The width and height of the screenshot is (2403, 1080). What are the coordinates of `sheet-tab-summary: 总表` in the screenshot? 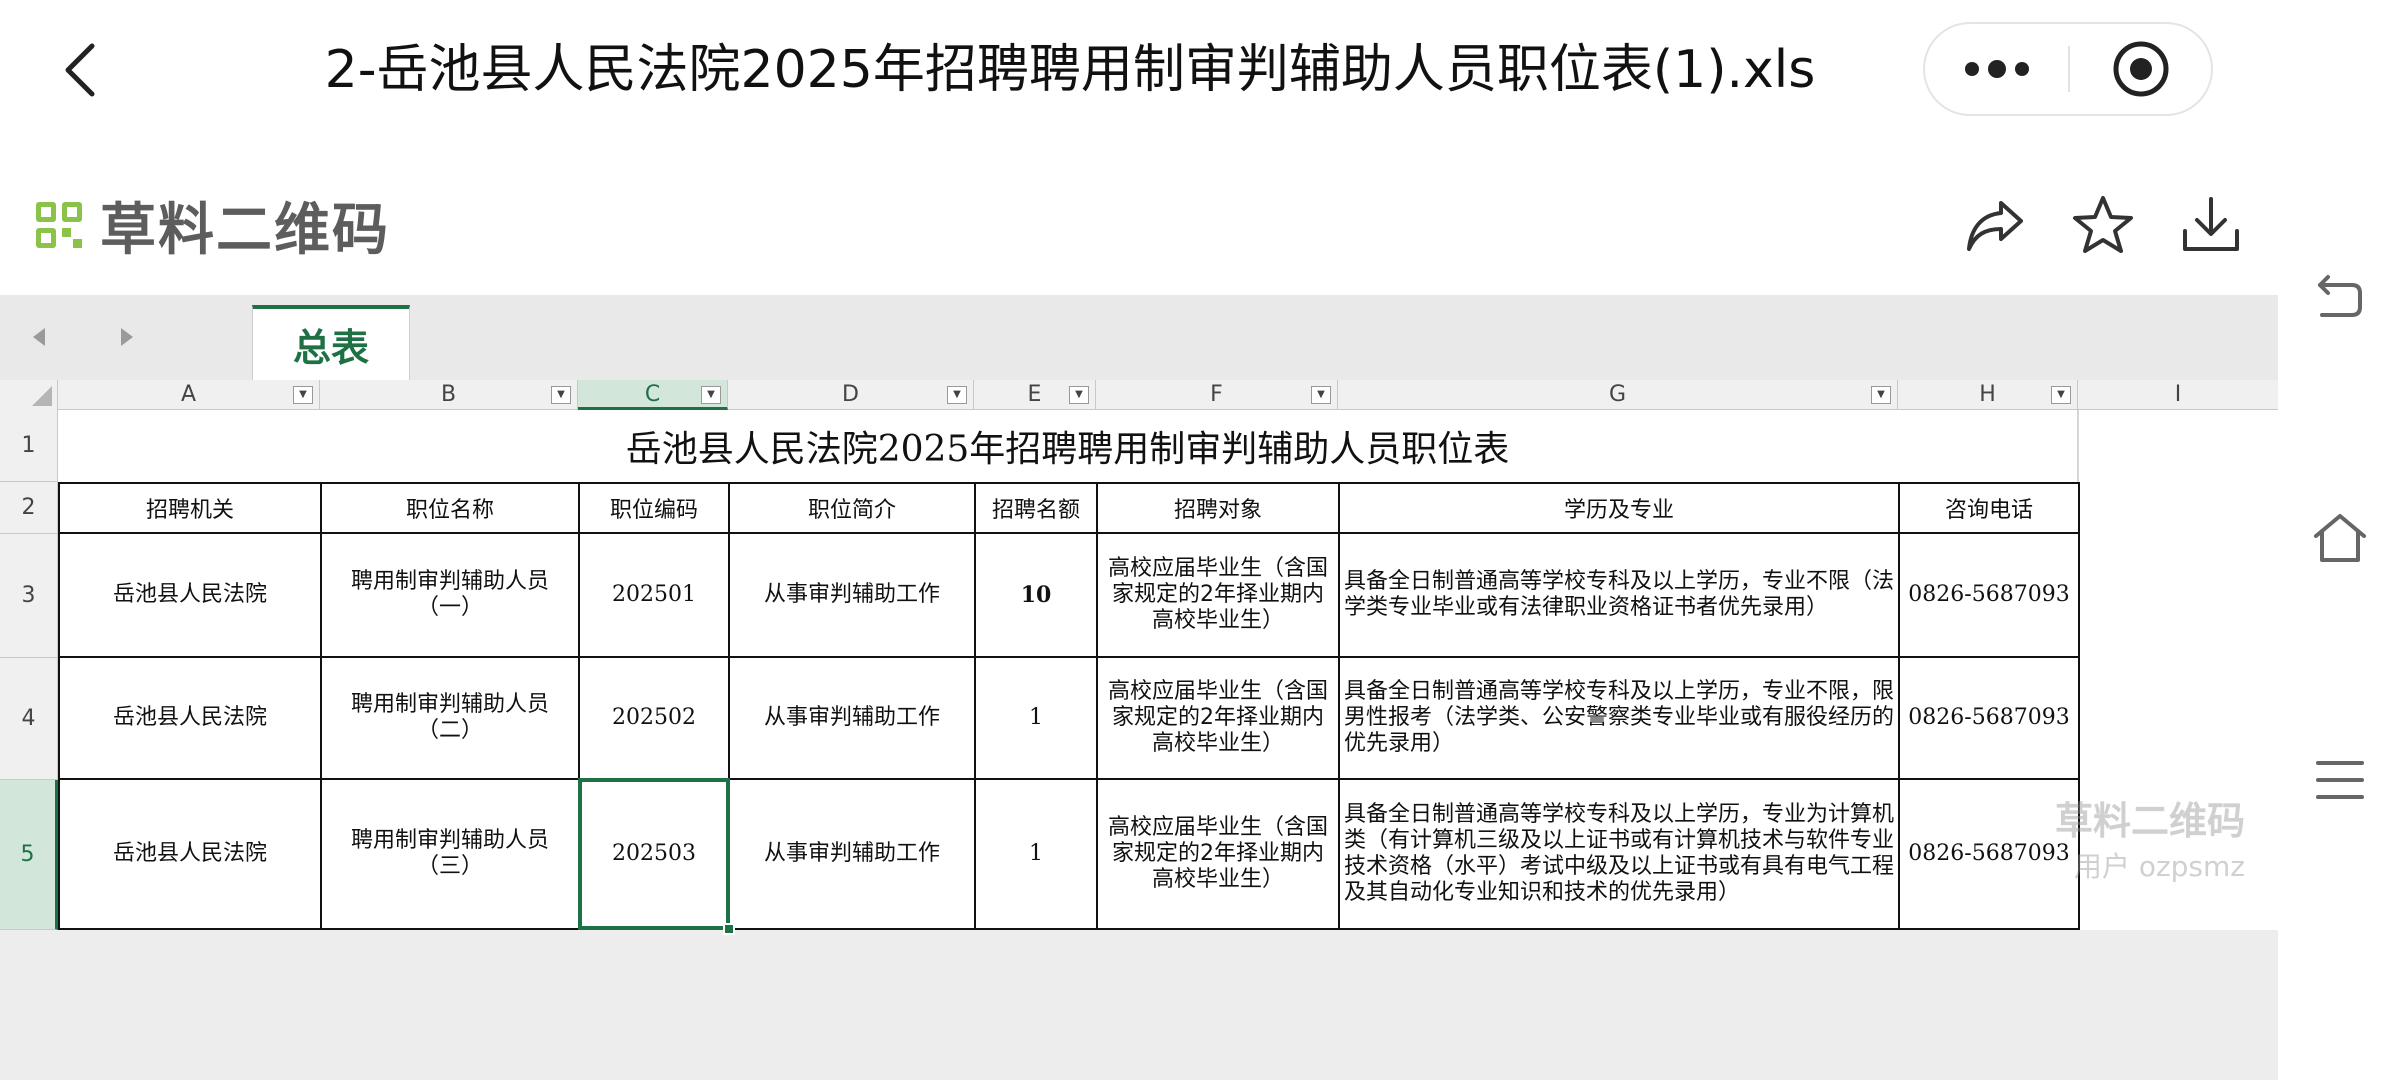 It's located at (331, 342).